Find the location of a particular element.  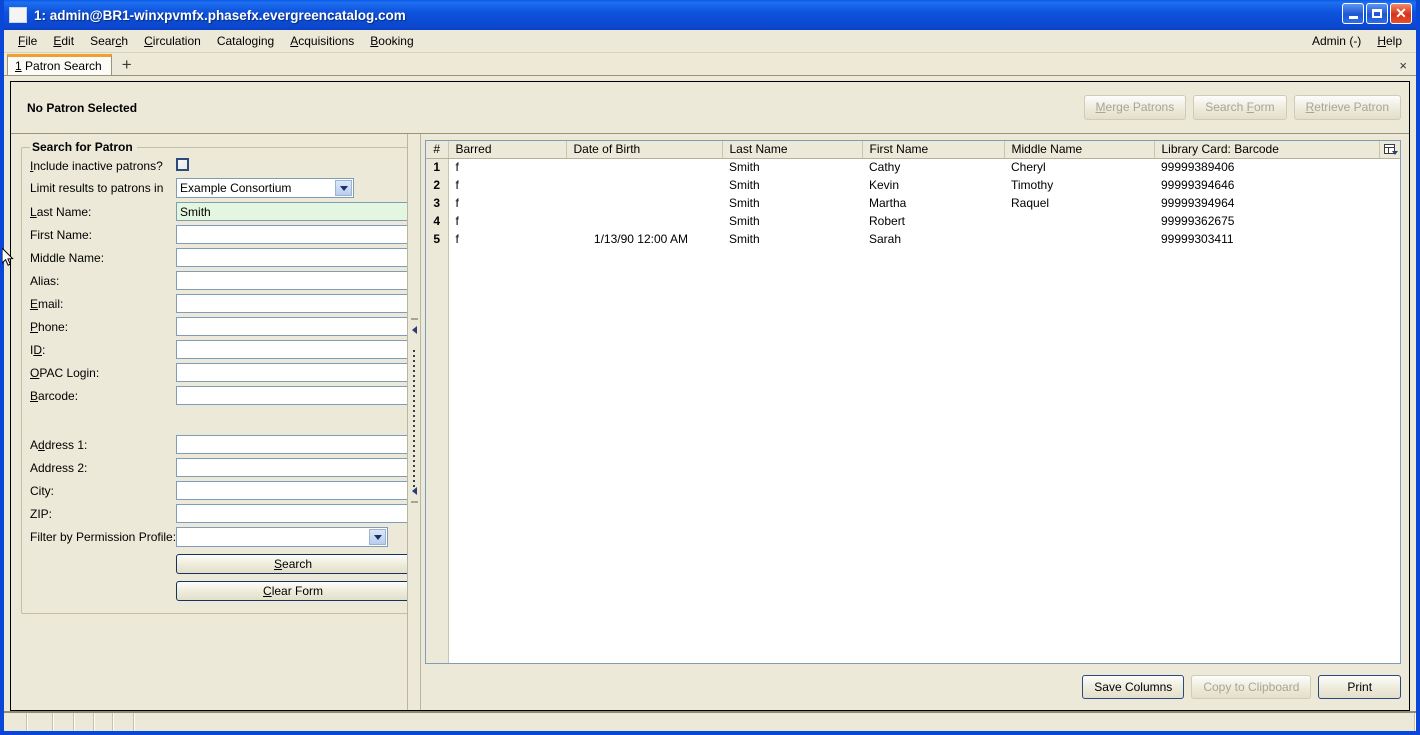

menu-edit: Edit is located at coordinates (63, 41).